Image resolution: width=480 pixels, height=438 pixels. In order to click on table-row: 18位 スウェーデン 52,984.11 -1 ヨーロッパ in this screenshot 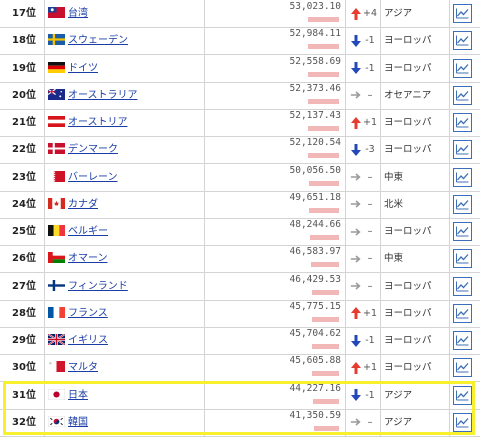, I will do `click(240, 41)`.